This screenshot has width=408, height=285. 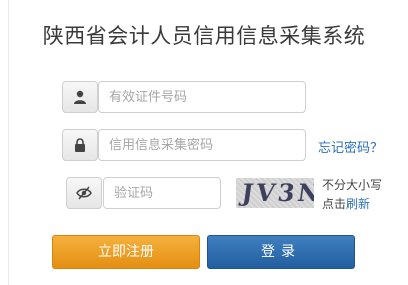 What do you see at coordinates (126, 252) in the screenshot?
I see `register-button: 立即注册` at bounding box center [126, 252].